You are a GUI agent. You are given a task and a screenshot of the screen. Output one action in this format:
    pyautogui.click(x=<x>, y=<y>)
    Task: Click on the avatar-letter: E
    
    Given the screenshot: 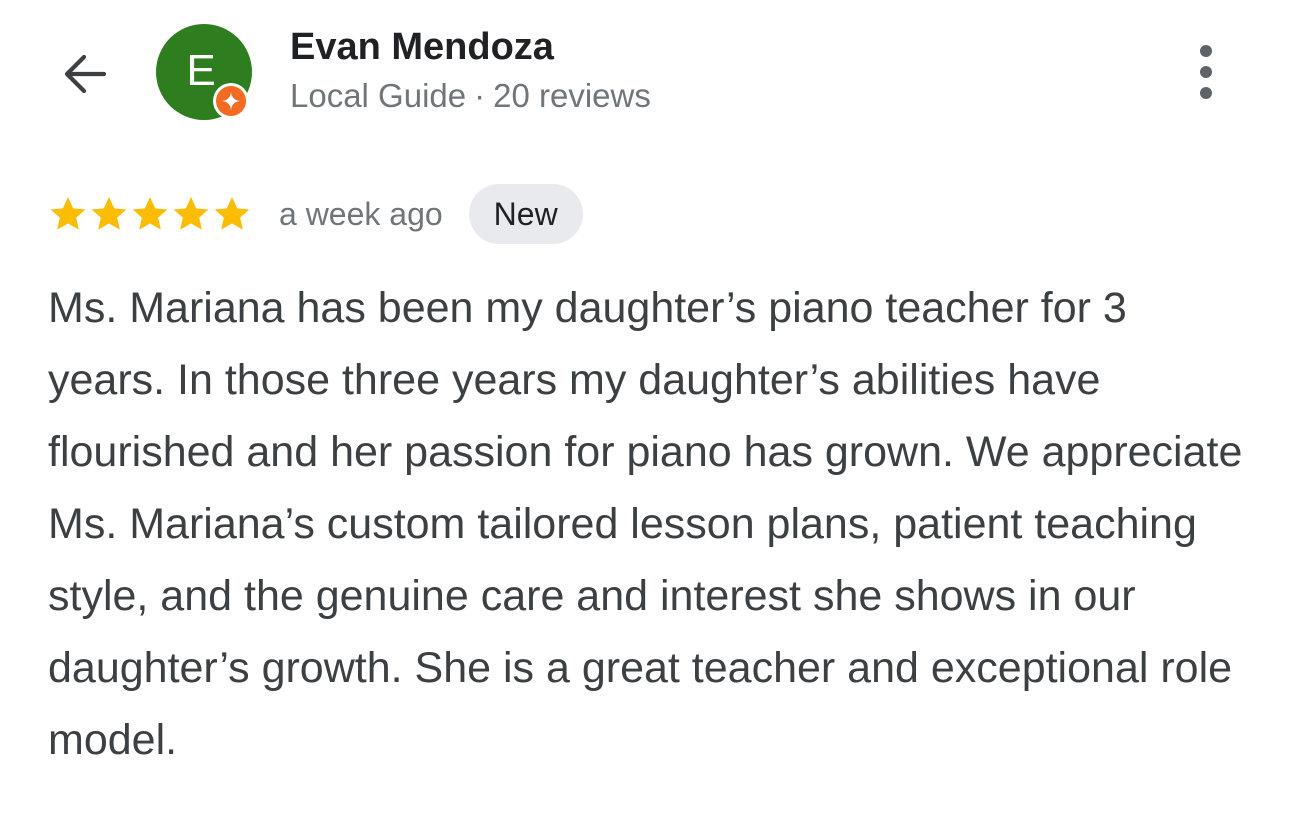 What is the action you would take?
    pyautogui.click(x=201, y=70)
    